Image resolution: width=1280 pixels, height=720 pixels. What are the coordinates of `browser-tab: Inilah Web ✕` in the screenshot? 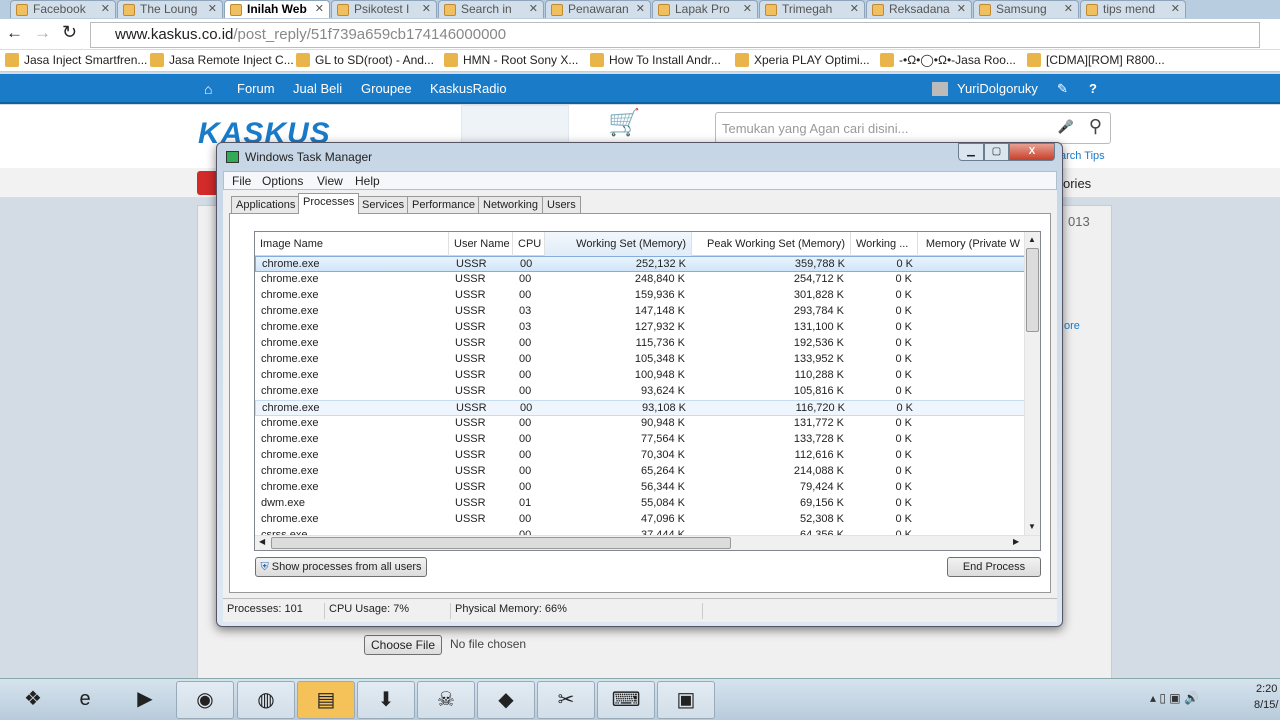 It's located at (277, 9).